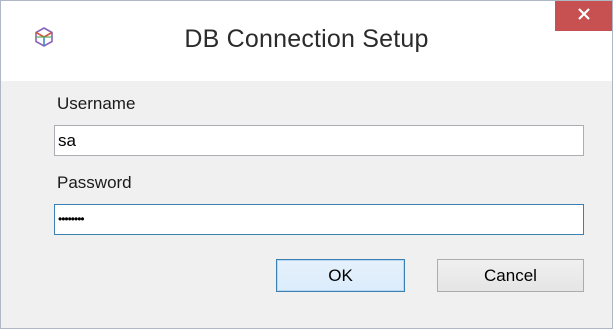  Describe the element at coordinates (340, 275) in the screenshot. I see `ok-button: OK` at that location.